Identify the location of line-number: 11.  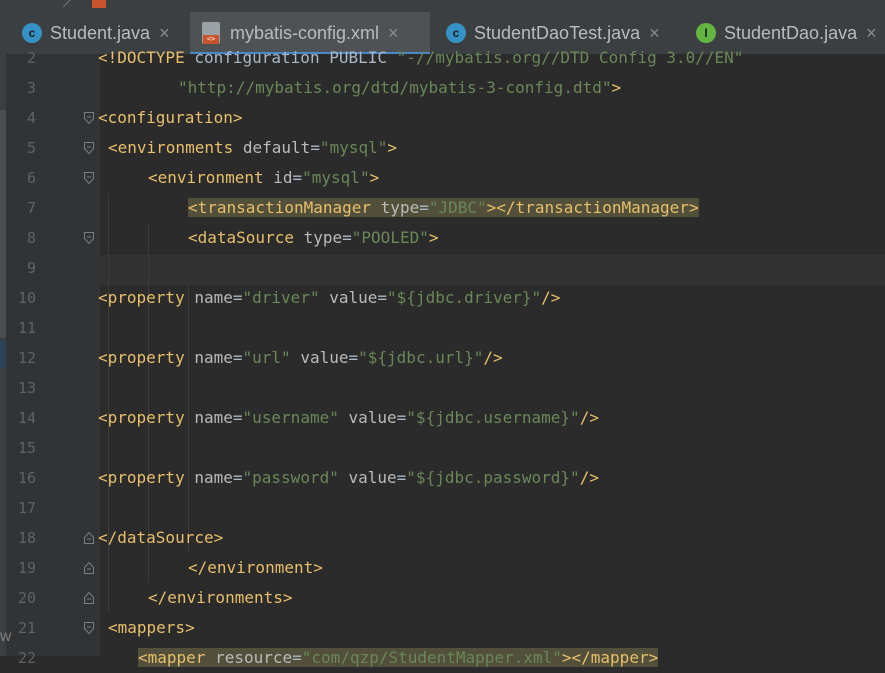
(26, 328).